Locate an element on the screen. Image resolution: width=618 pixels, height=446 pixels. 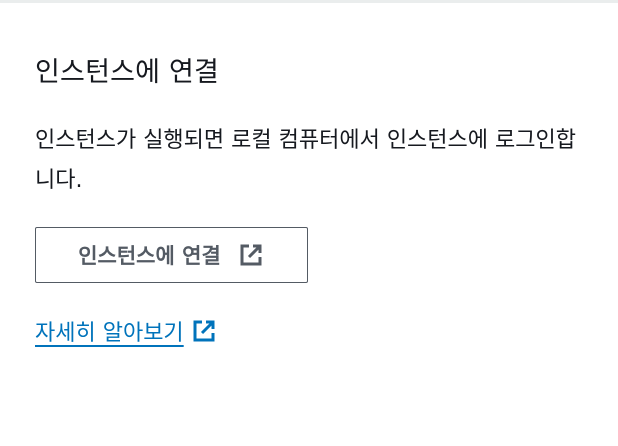
connect-instance-button-label: 인스턴스에 연결 is located at coordinates (149, 256).